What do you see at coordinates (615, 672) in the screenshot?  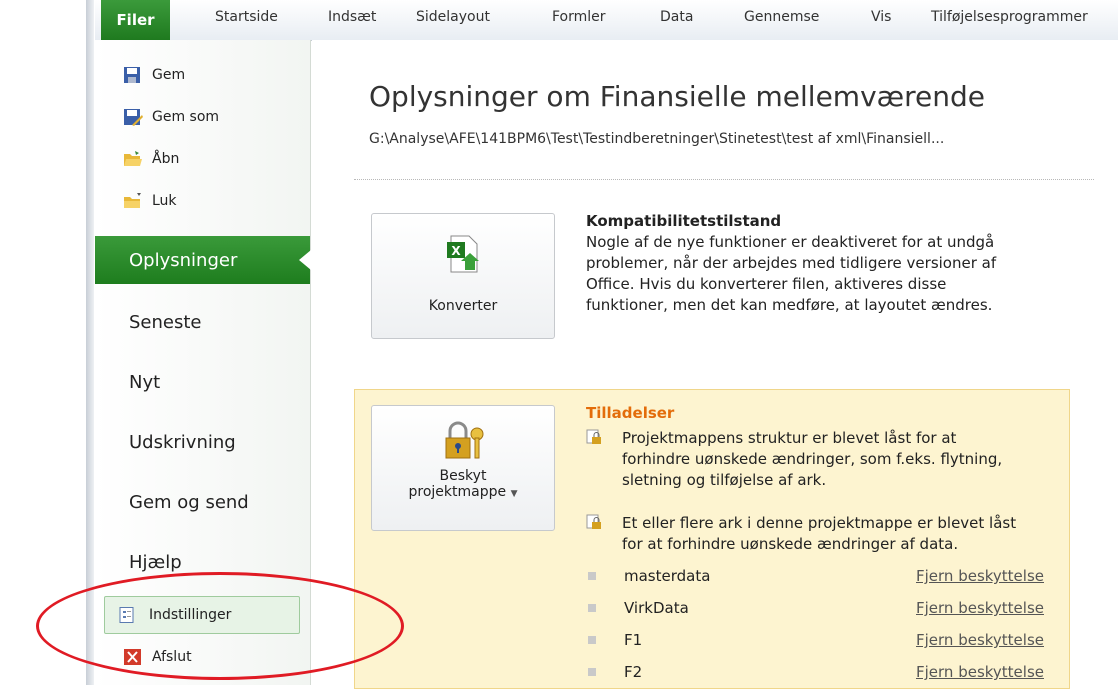 I see `sheet-row: F2` at bounding box center [615, 672].